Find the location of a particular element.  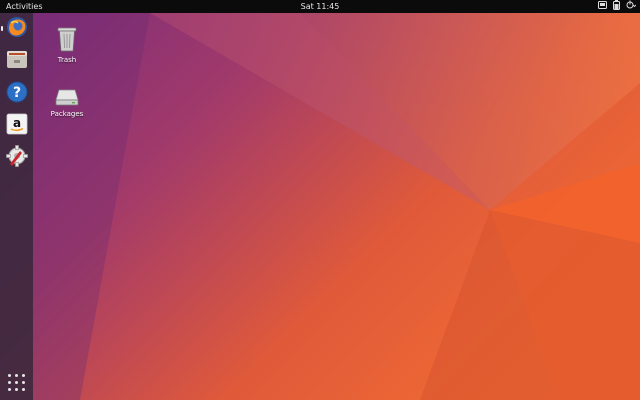

drive-icon is located at coordinates (67, 97).